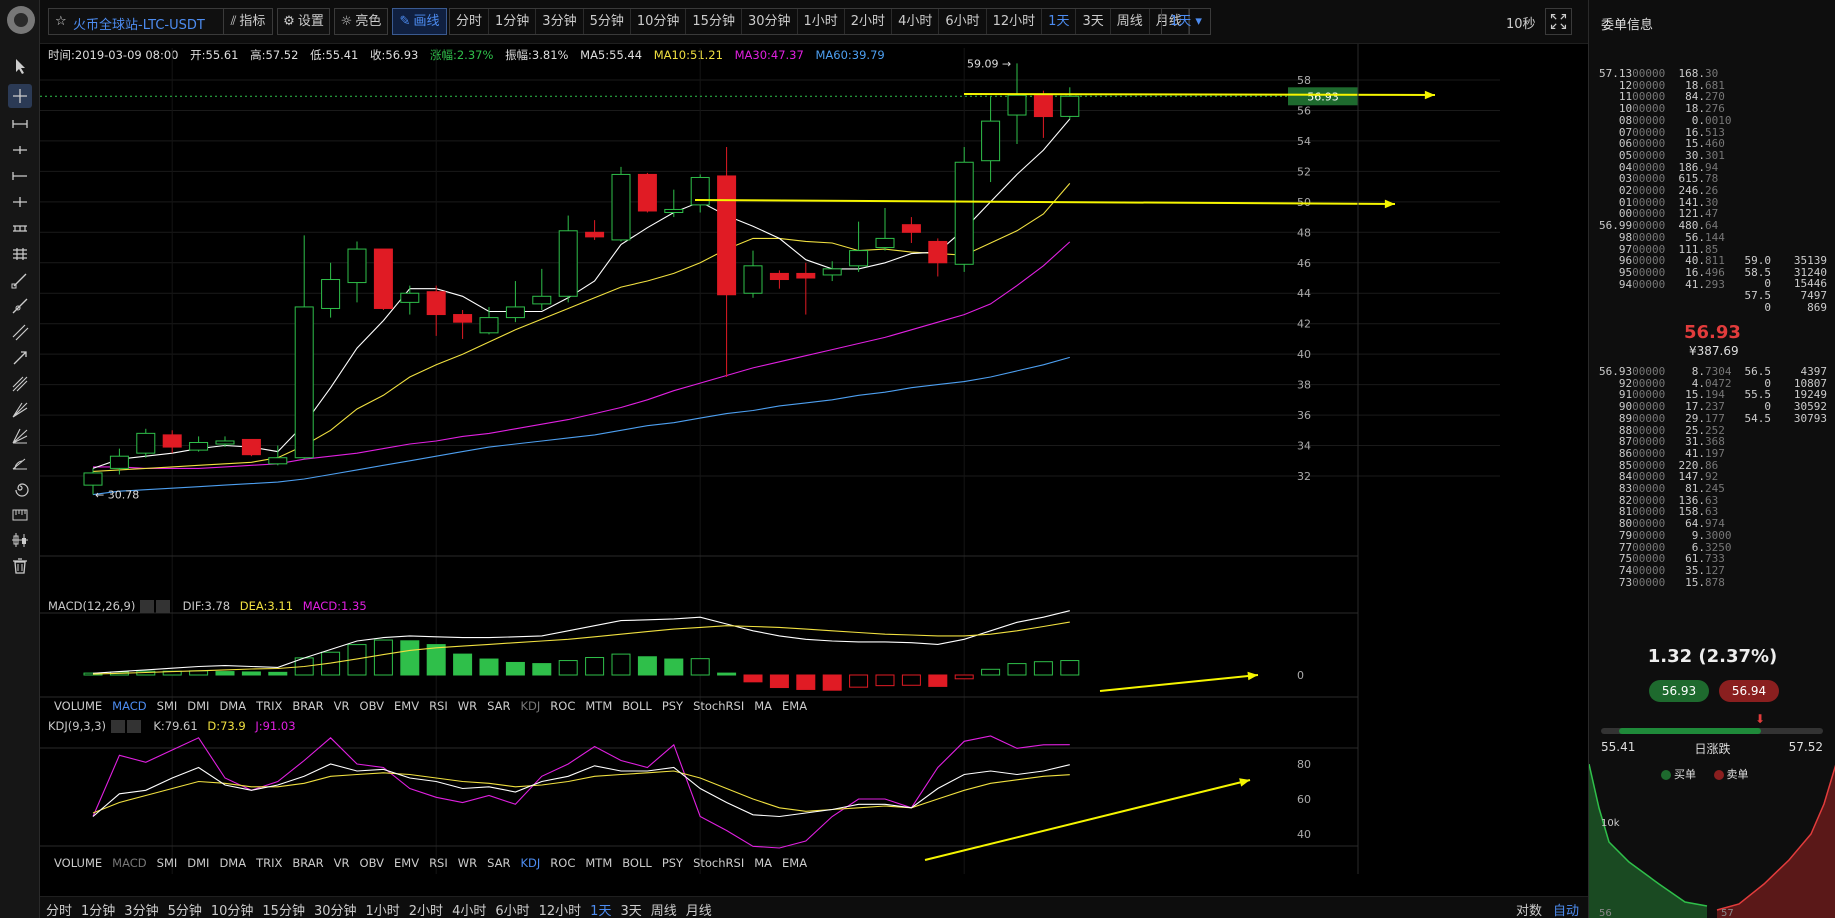 This screenshot has width=1835, height=918. Describe the element at coordinates (560, 21) in the screenshot. I see `interval-2: 3分钟` at that location.